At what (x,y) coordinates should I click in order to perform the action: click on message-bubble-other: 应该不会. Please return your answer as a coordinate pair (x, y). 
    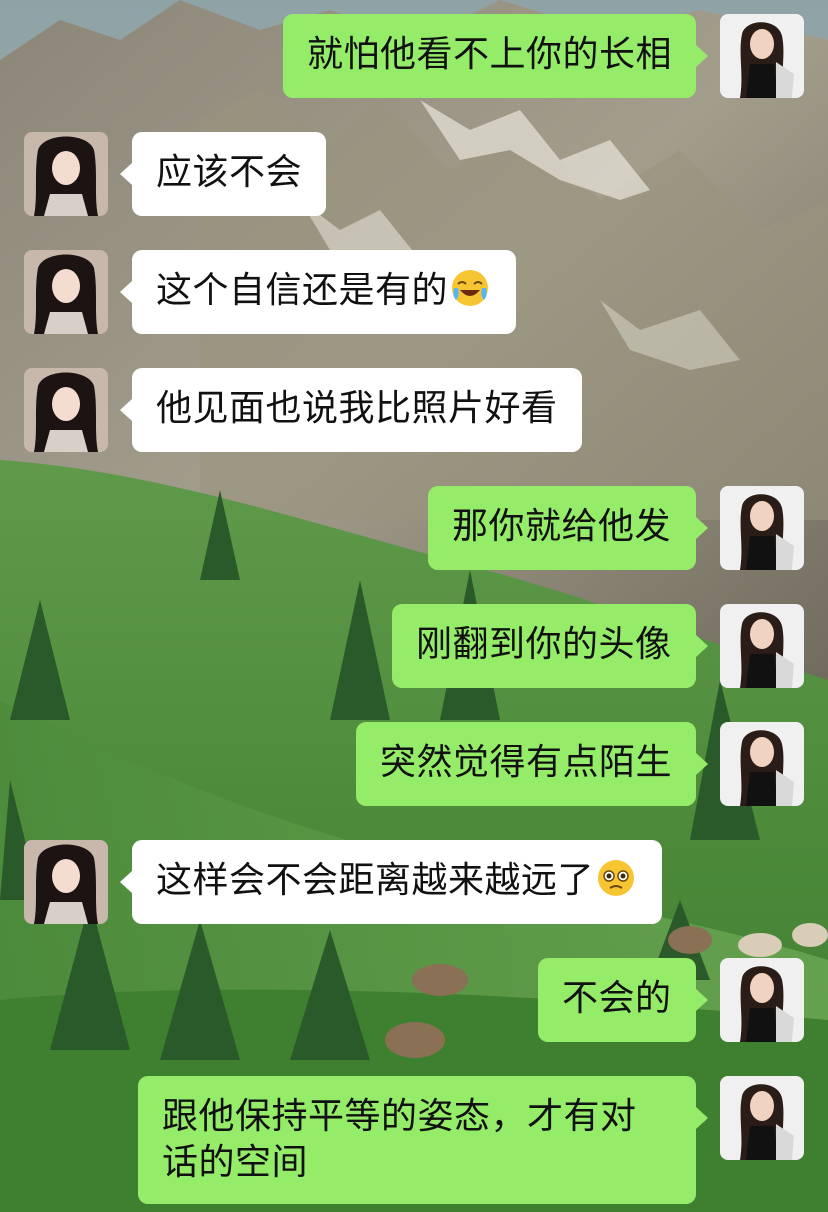
    Looking at the image, I should click on (229, 174).